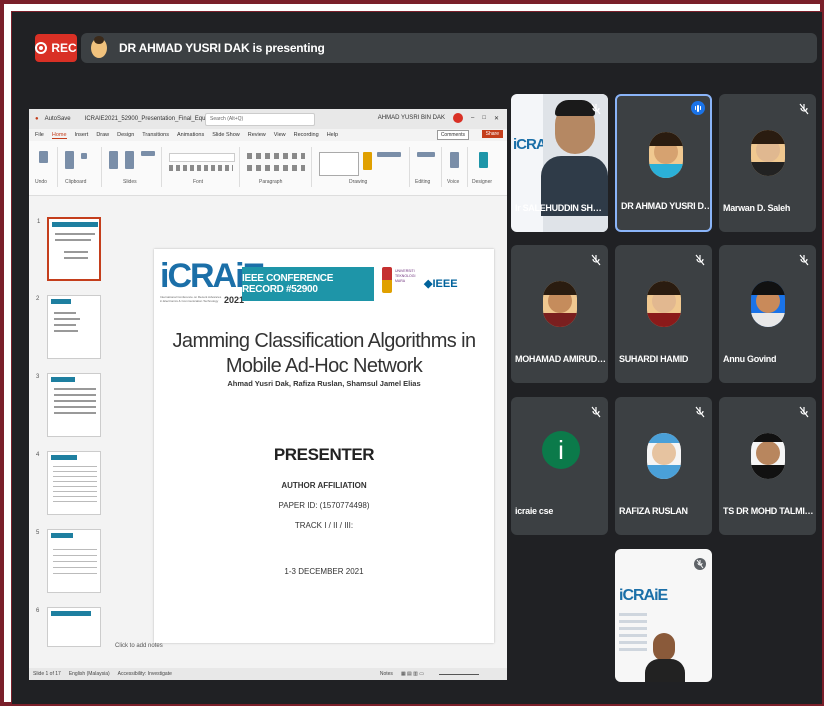  What do you see at coordinates (102, 135) in the screenshot?
I see `menu-draw: Draw` at bounding box center [102, 135].